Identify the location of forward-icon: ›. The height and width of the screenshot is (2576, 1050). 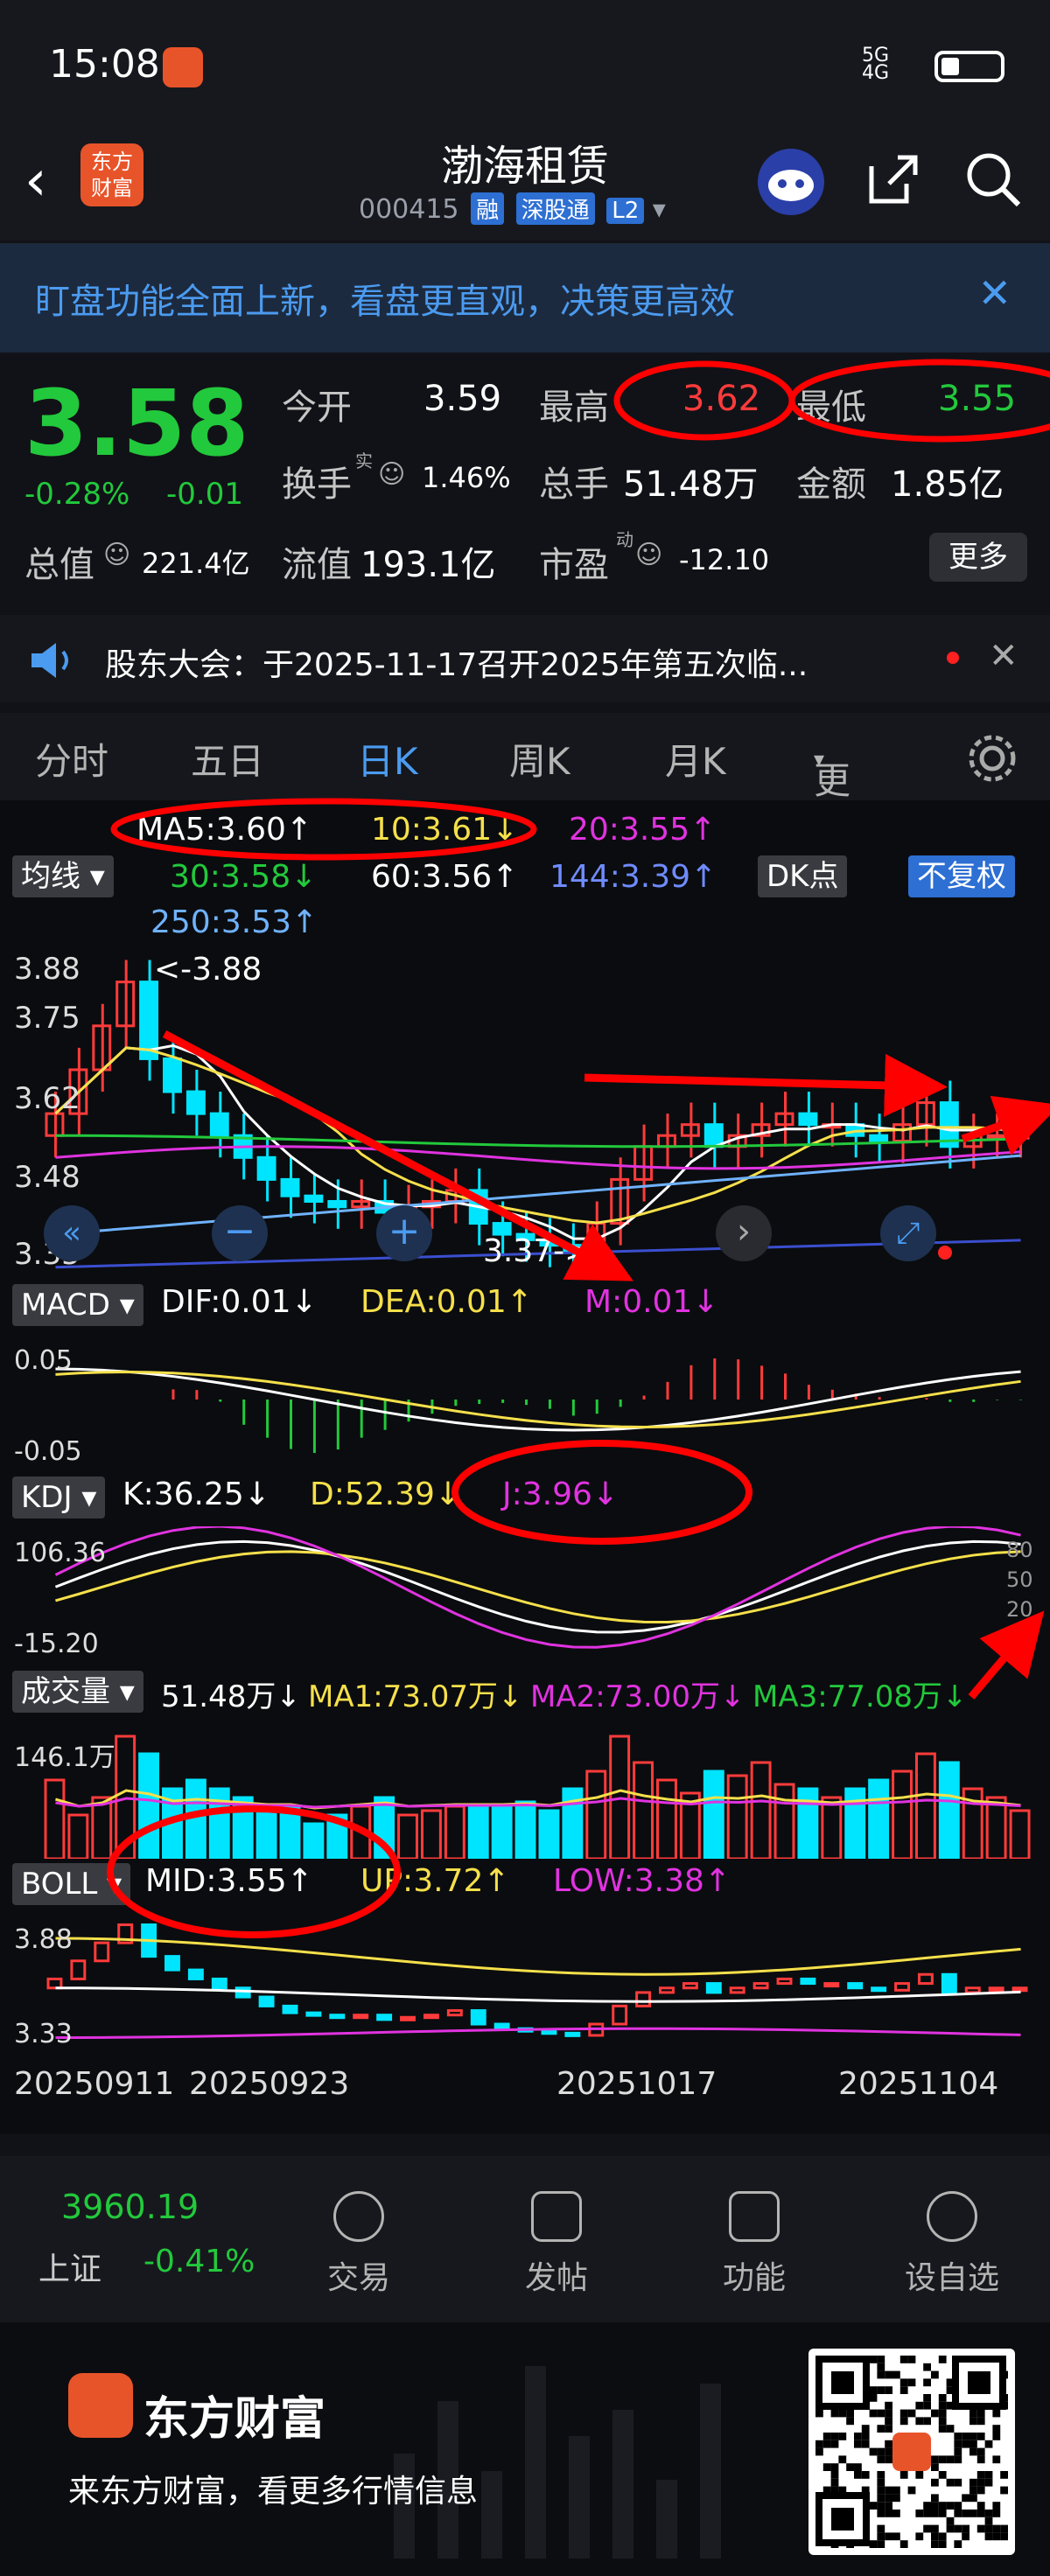
(744, 1233).